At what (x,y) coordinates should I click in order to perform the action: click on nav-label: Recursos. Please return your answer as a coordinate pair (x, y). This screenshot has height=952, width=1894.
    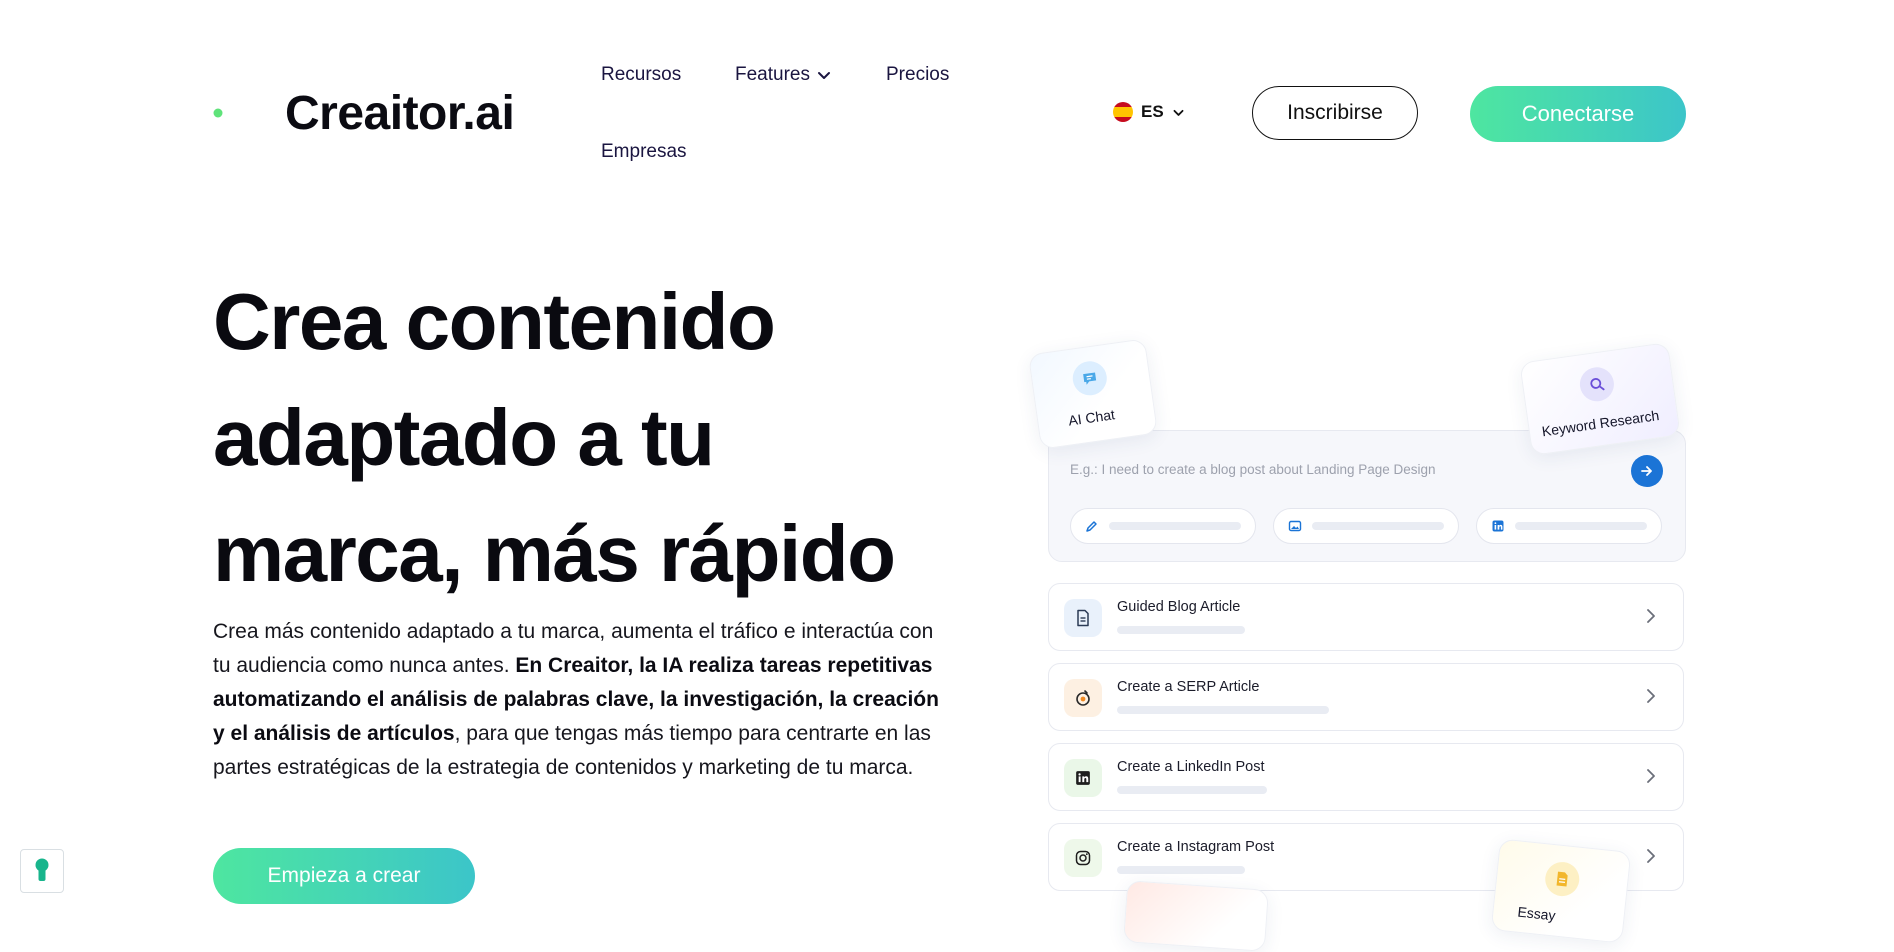
    Looking at the image, I should click on (641, 74).